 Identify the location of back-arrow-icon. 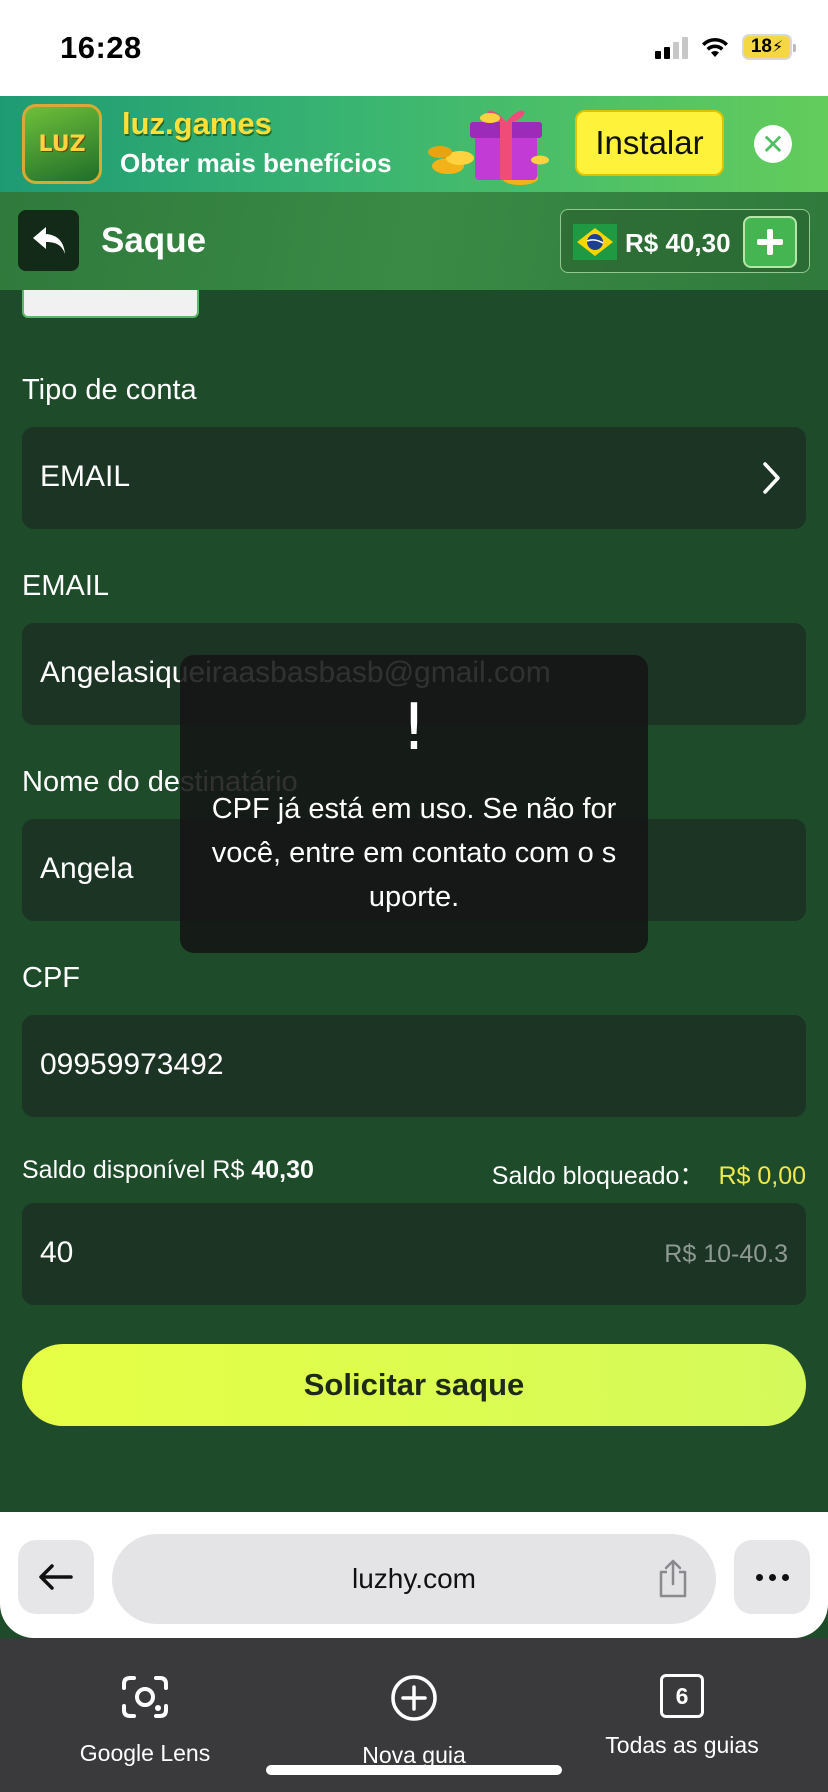
(48, 240).